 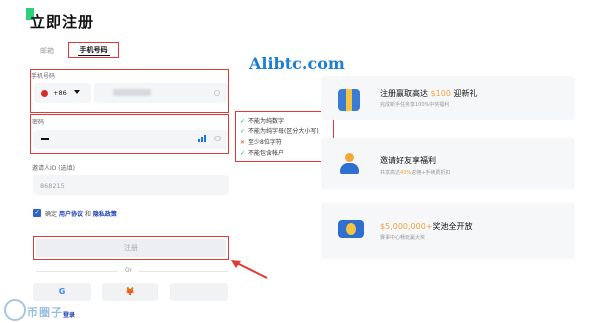 What do you see at coordinates (129, 270) in the screenshot?
I see `divider-text: Or` at bounding box center [129, 270].